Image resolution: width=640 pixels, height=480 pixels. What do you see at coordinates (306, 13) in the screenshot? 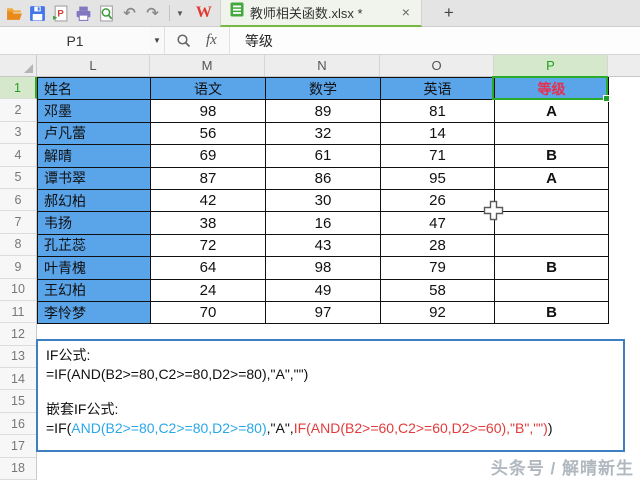
I see `tab-title: 教师相关函数.xlsx *` at bounding box center [306, 13].